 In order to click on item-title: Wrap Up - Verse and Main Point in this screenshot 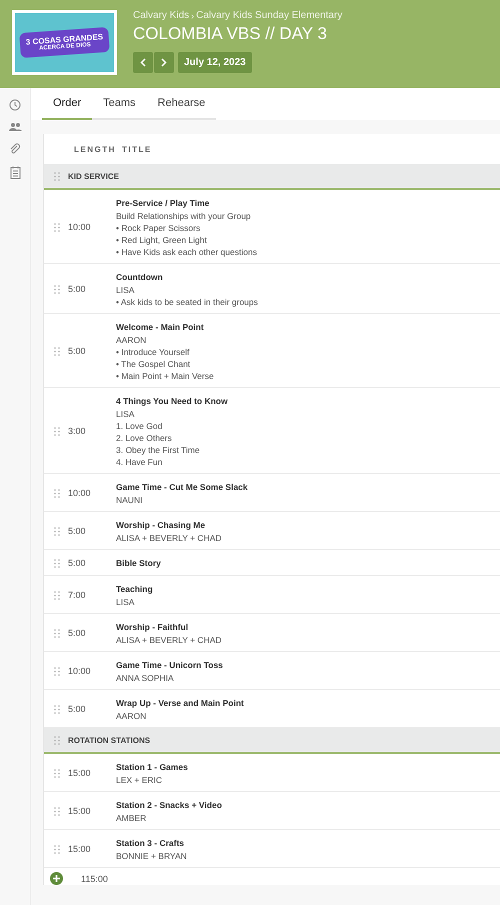, I will do `click(180, 703)`.